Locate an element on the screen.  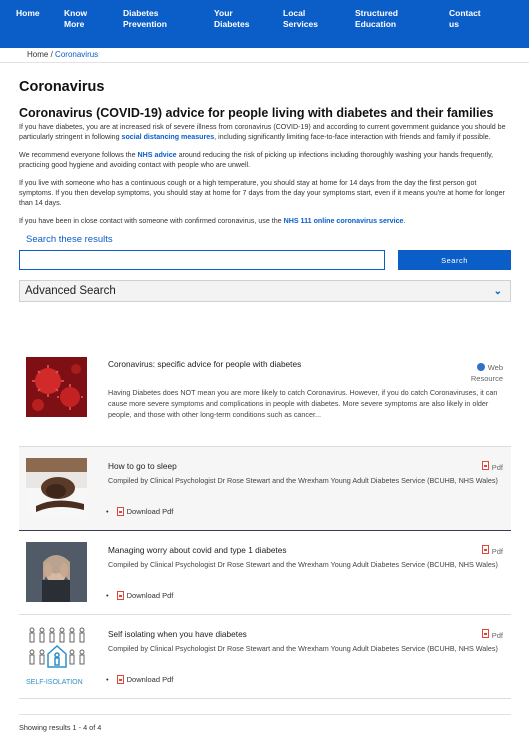
advanced-search-label: Advanced Search is located at coordinates (70, 291).